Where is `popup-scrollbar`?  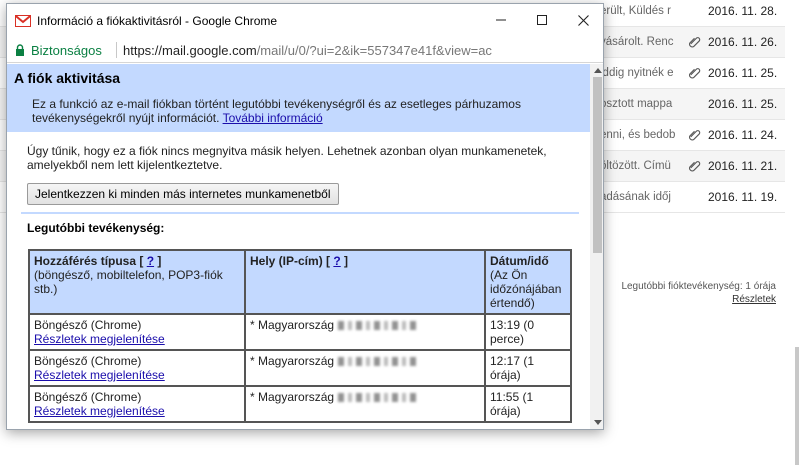
popup-scrollbar is located at coordinates (596, 246).